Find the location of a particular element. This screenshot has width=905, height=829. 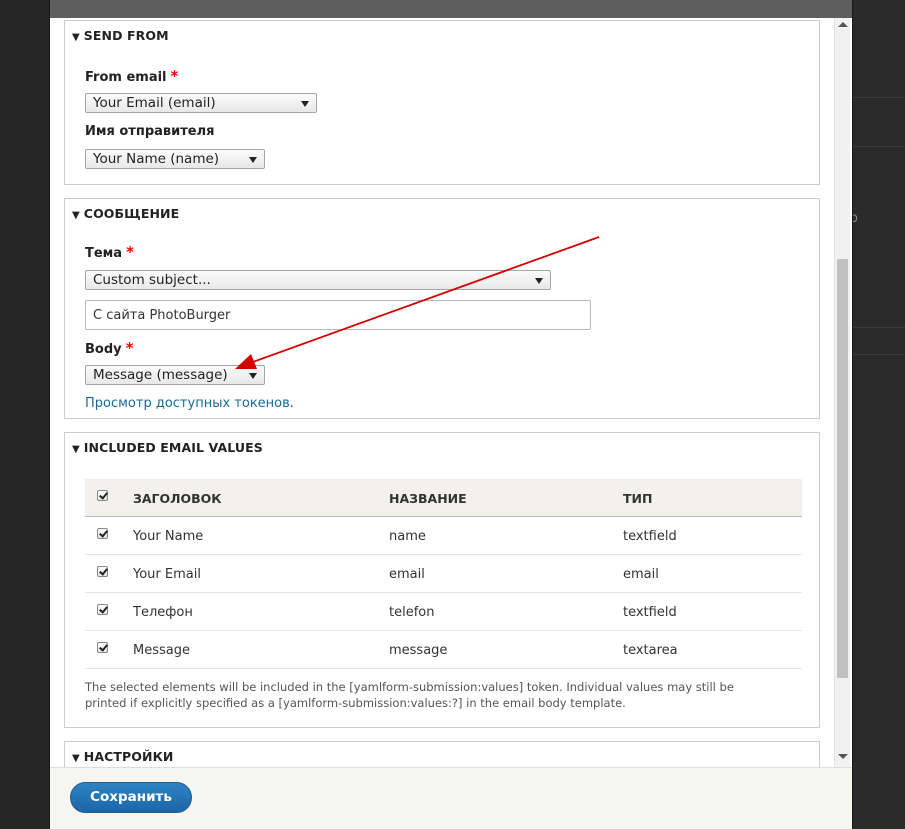

vertical-scrollbar is located at coordinates (842, 392).